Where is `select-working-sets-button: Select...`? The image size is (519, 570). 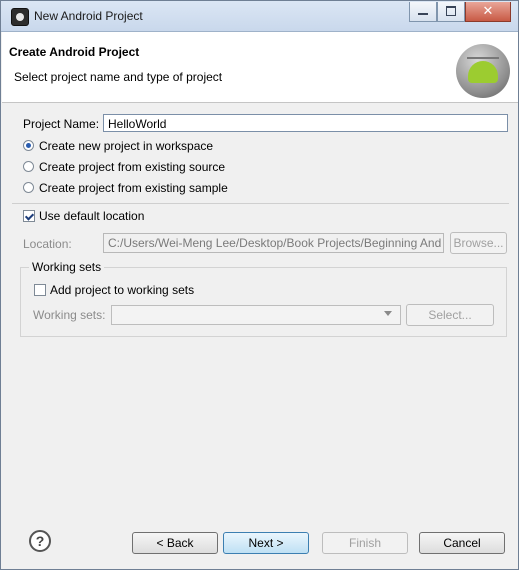 select-working-sets-button: Select... is located at coordinates (450, 315).